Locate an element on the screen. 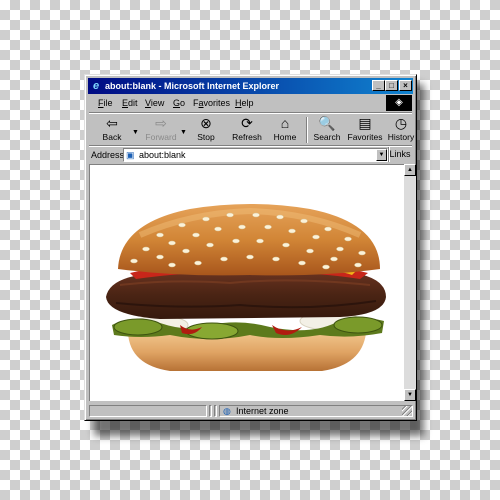 The image size is (500, 500). menu-view: View is located at coordinates (154, 103).